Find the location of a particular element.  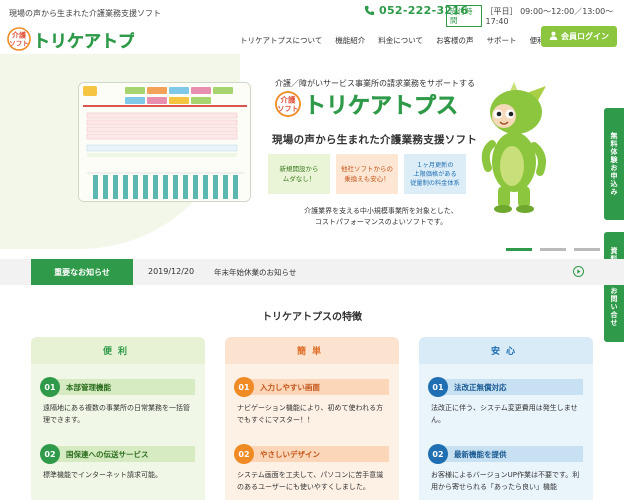

hero-feature-3: １ヶ月更新の 上限価格がある 従量制の料金体系 is located at coordinates (435, 174).